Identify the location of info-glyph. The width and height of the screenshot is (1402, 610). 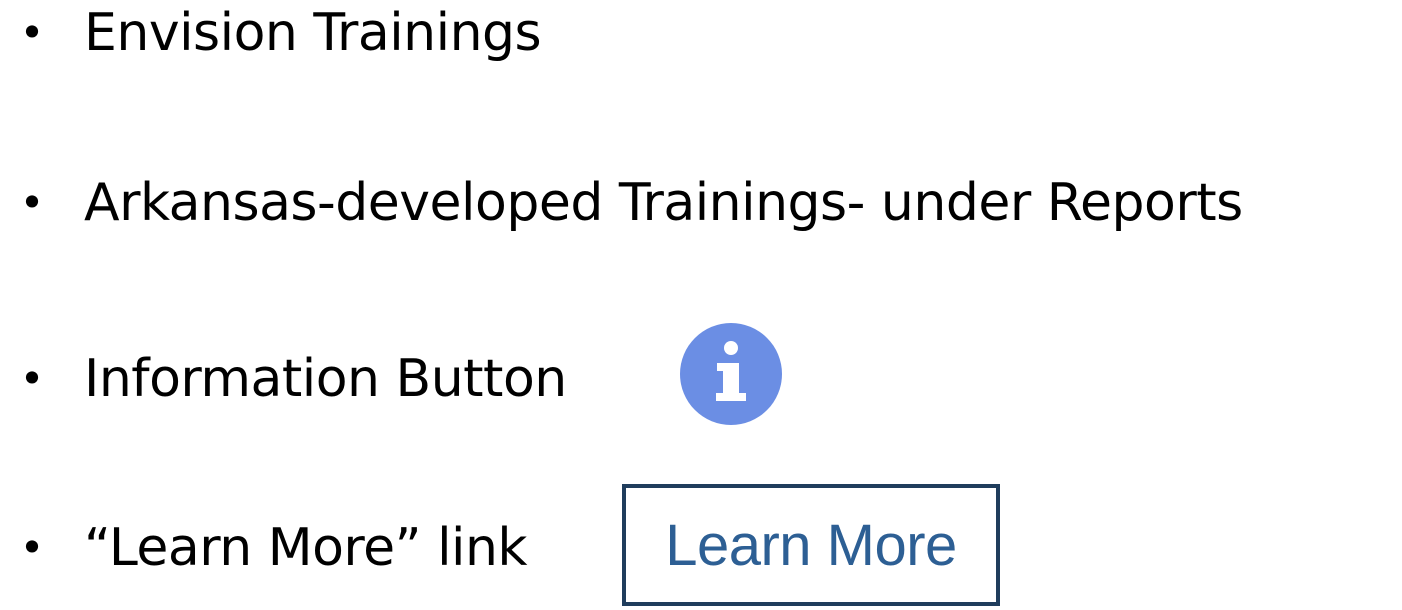
(731, 371).